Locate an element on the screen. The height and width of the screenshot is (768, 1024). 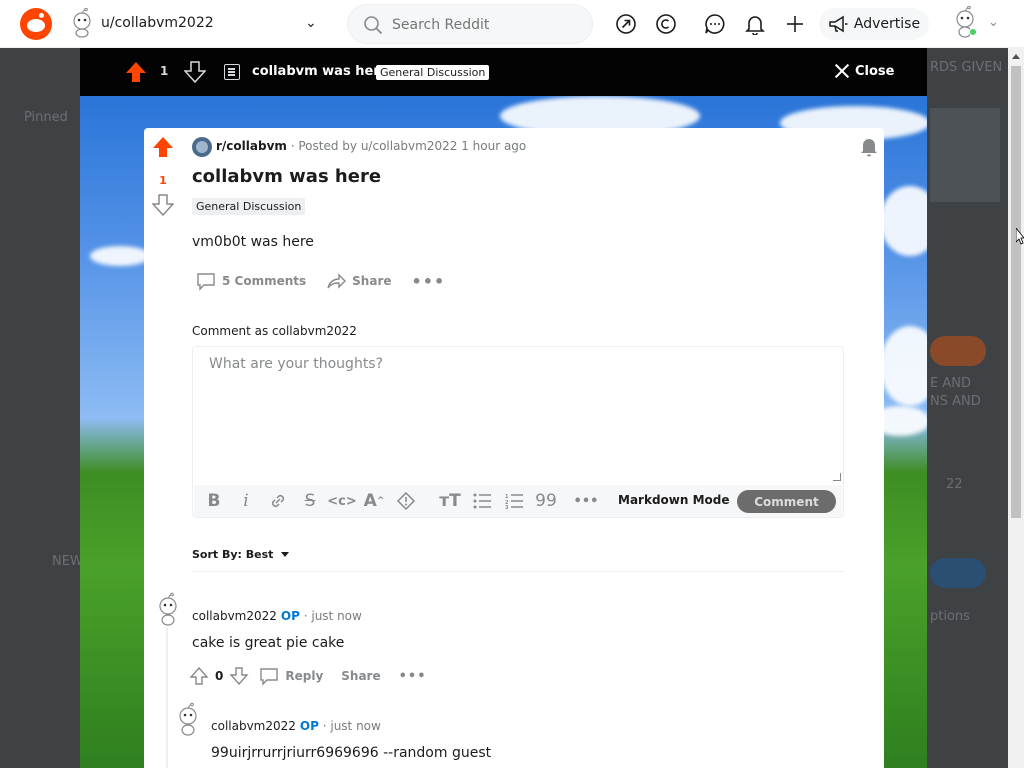
top-navigation-bar: u/collabvm2022 ⌄ Advertise is located at coordinates (512, 24).